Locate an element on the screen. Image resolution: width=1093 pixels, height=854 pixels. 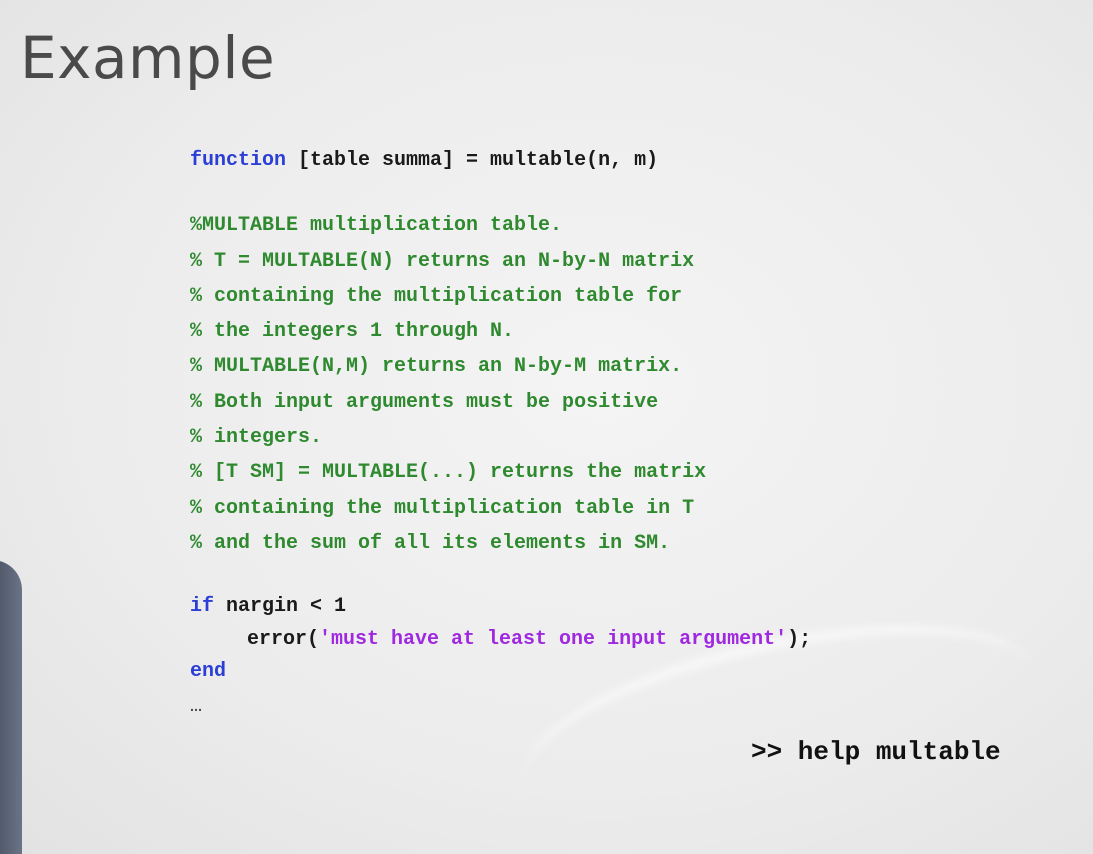
error-call-open: error( is located at coordinates (283, 639).